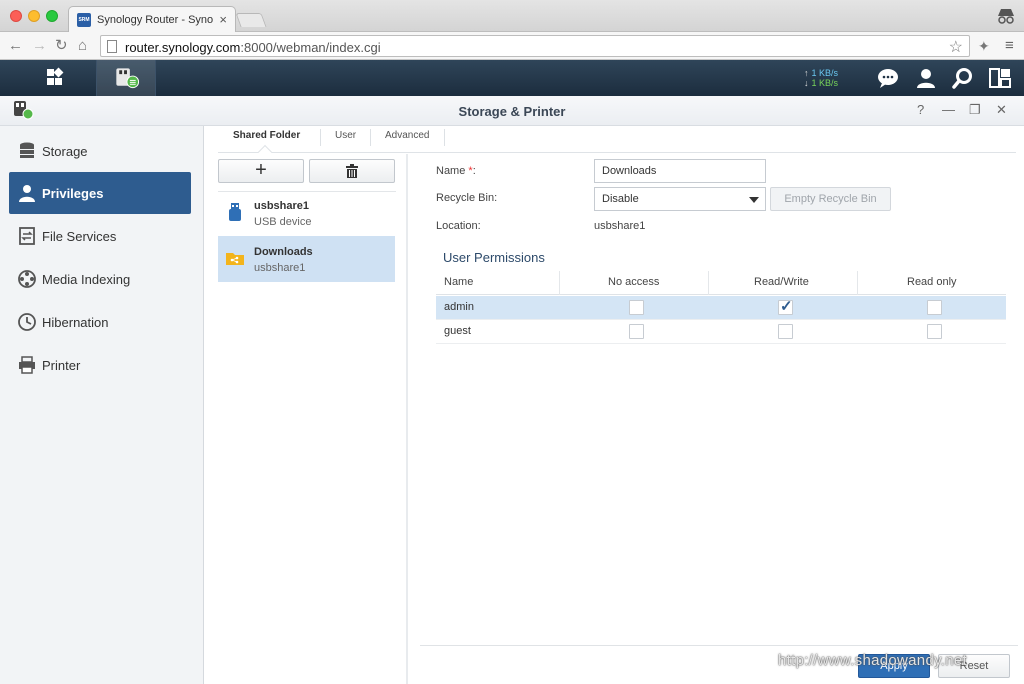 Image resolution: width=1024 pixels, height=684 pixels. What do you see at coordinates (975, 110) in the screenshot?
I see `restore-icon: ❐` at bounding box center [975, 110].